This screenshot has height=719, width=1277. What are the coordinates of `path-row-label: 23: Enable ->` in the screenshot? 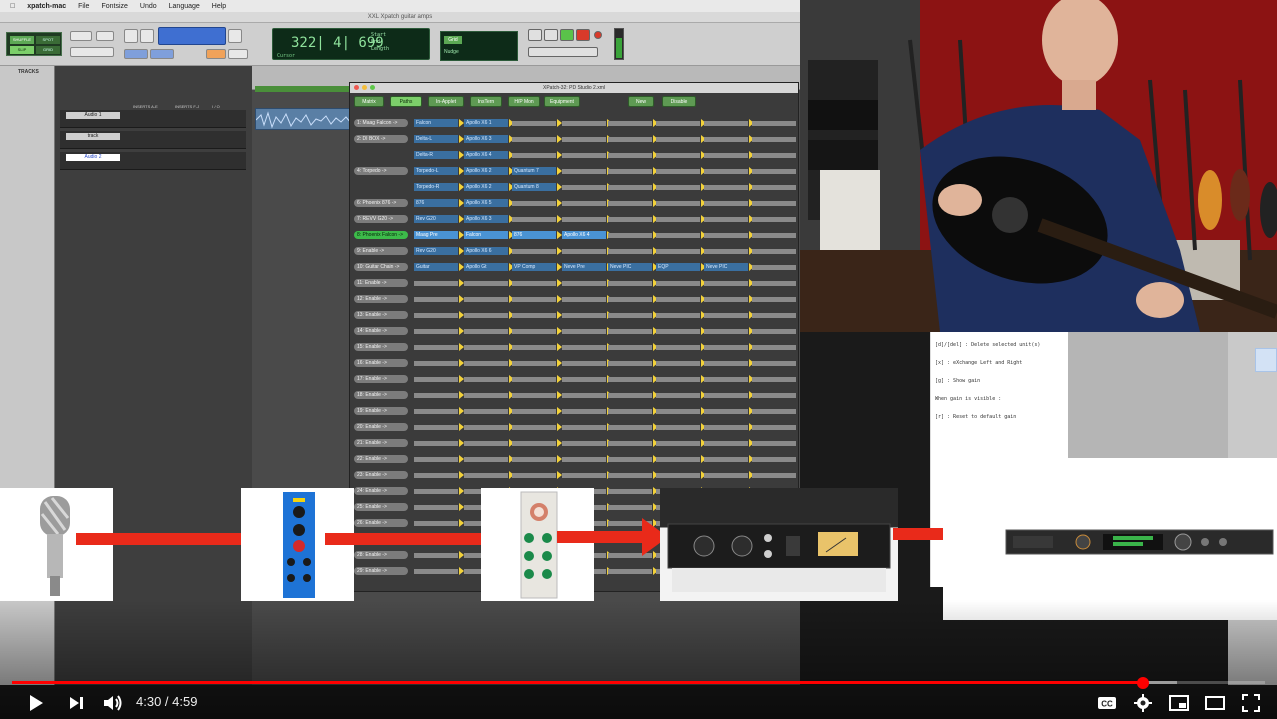 It's located at (381, 475).